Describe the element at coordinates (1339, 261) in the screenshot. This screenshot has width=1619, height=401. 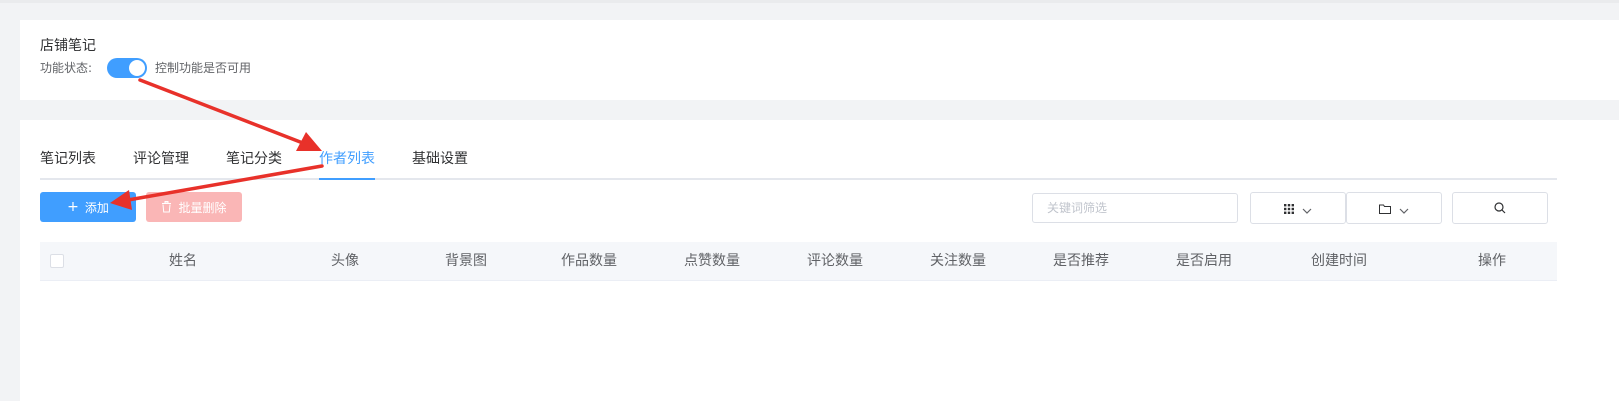
I see `column-header-created-time: 创建时间` at that location.